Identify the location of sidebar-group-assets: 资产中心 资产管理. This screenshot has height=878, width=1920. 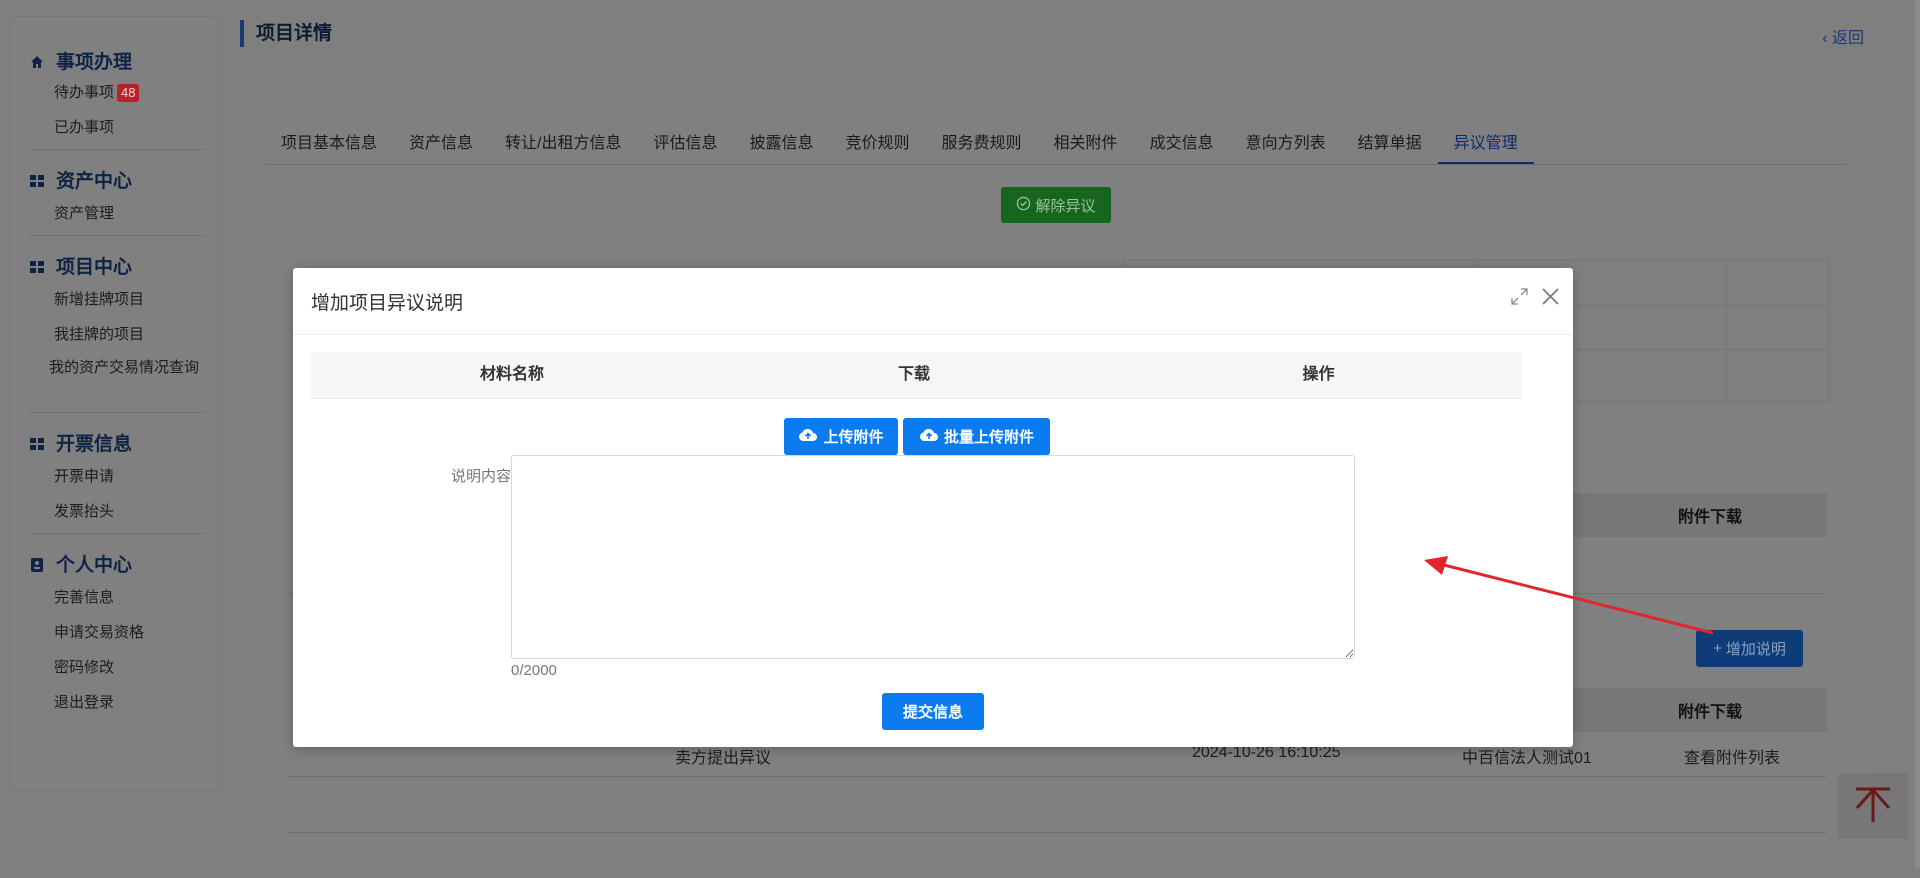
(114, 196).